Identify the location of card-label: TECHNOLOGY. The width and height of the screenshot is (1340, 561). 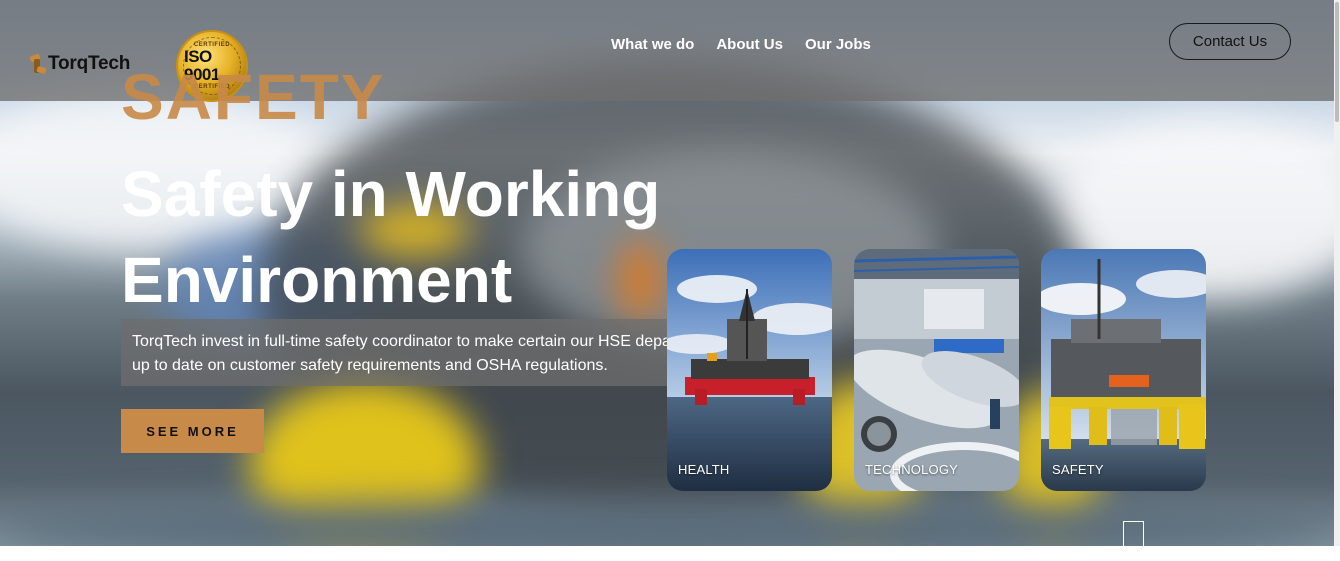
(912, 469).